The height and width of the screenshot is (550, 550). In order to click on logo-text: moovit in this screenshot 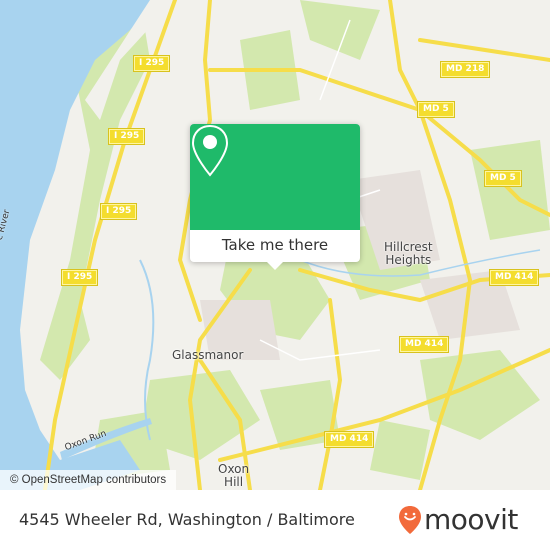, I will do `click(471, 519)`.